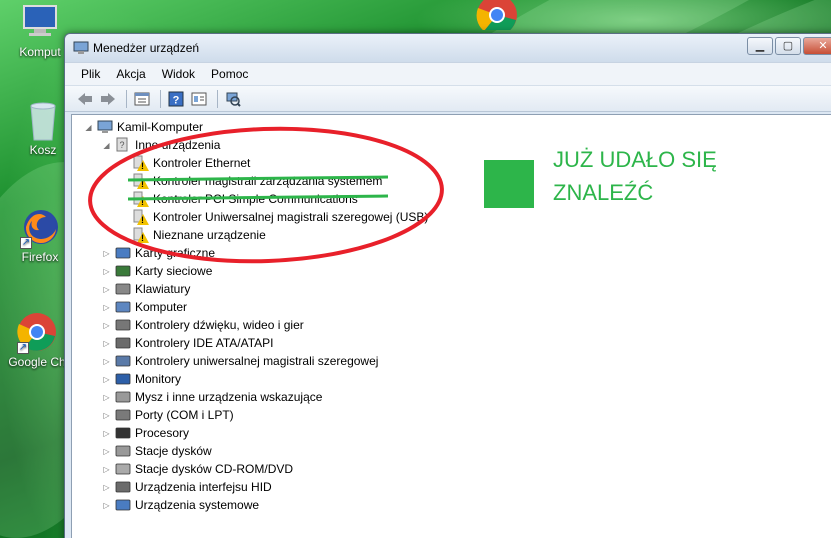 The height and width of the screenshot is (538, 831). Describe the element at coordinates (40, 257) in the screenshot. I see `desktop-icon-label: Firefox` at that location.